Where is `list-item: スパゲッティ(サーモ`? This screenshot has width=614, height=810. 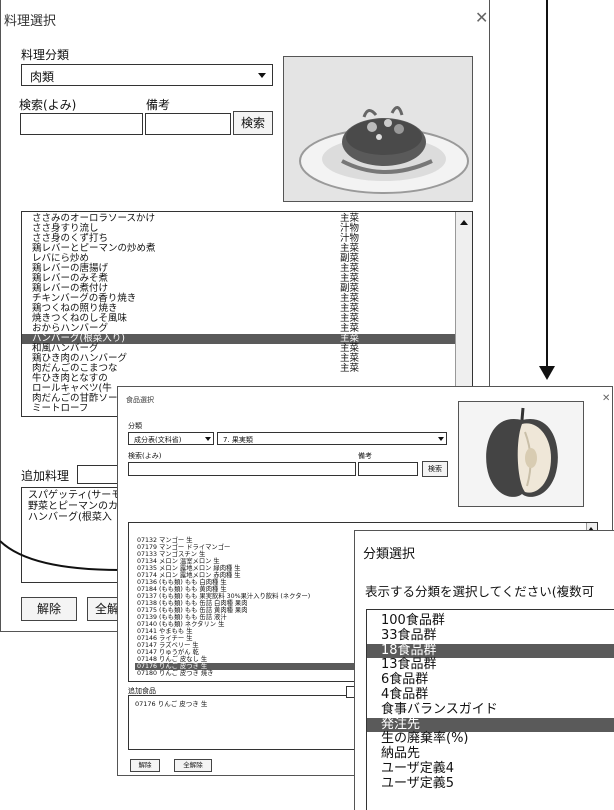 list-item: スパゲッティ(サーモ is located at coordinates (79, 495).